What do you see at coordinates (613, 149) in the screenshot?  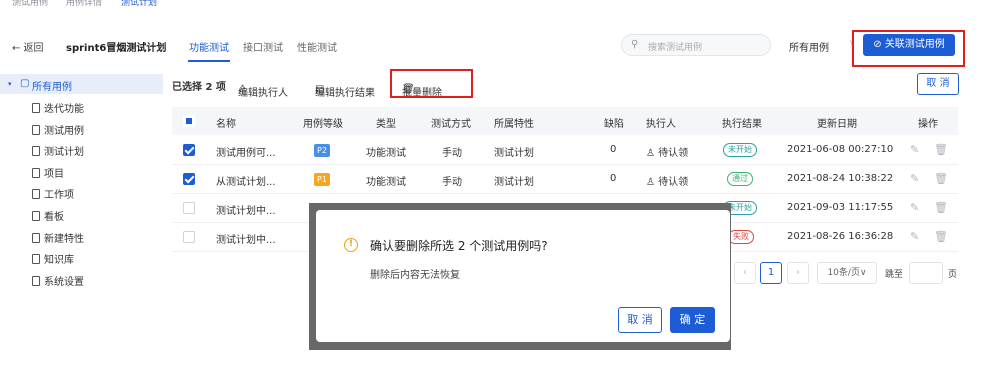 I see `case-bugs: 0` at bounding box center [613, 149].